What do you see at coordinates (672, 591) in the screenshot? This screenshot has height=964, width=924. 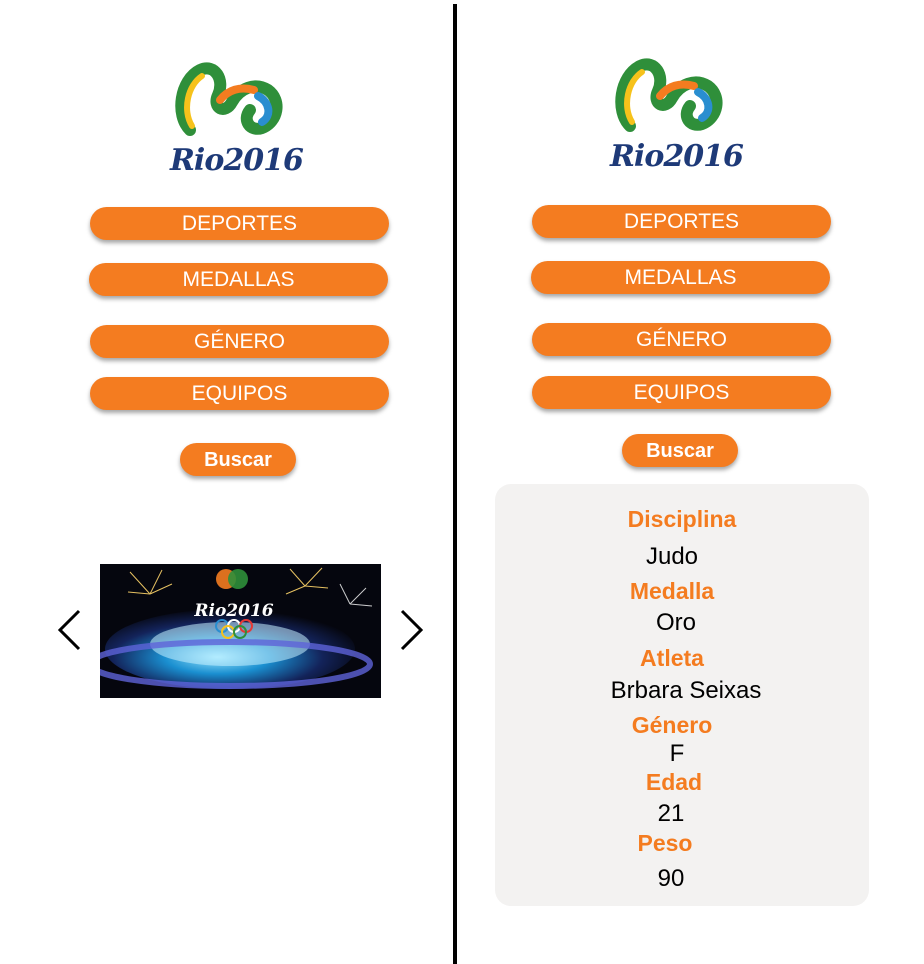 I see `medal-label: Medalla` at bounding box center [672, 591].